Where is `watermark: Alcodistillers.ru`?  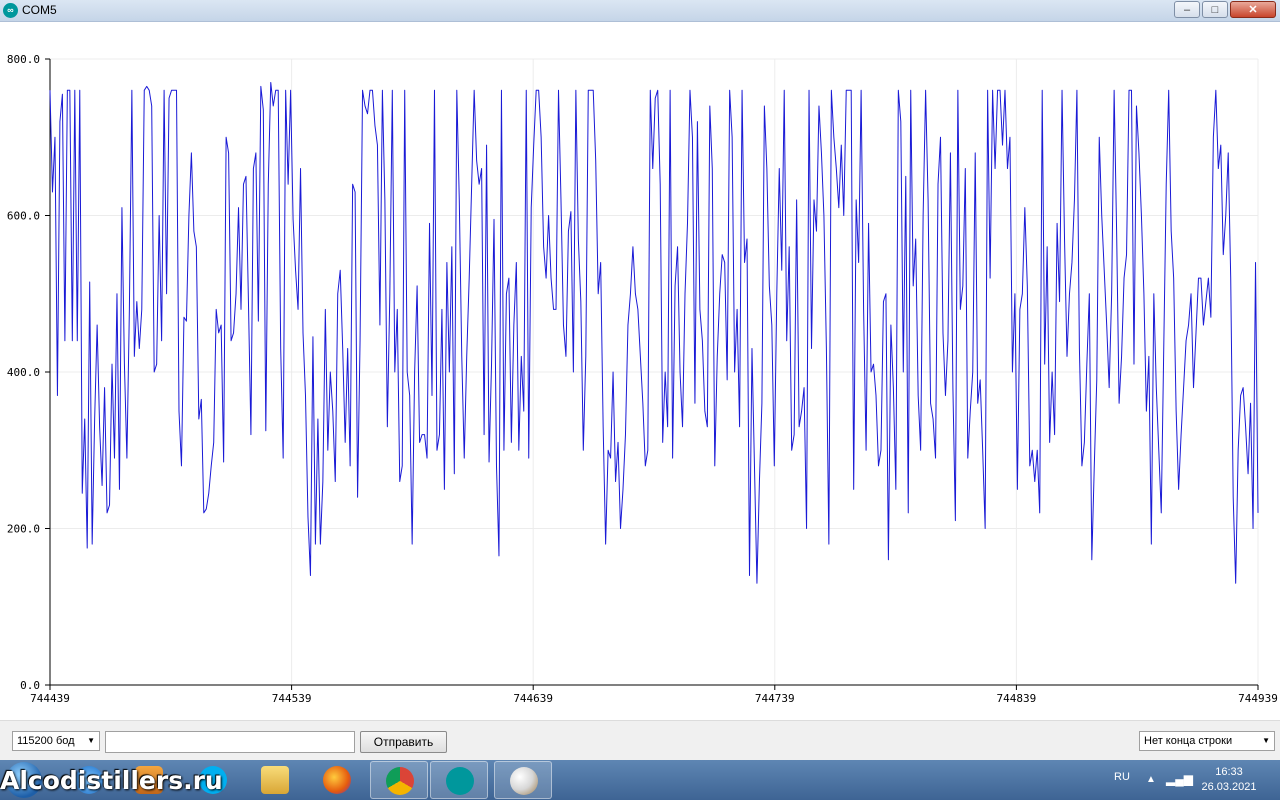 watermark: Alcodistillers.ru is located at coordinates (111, 780).